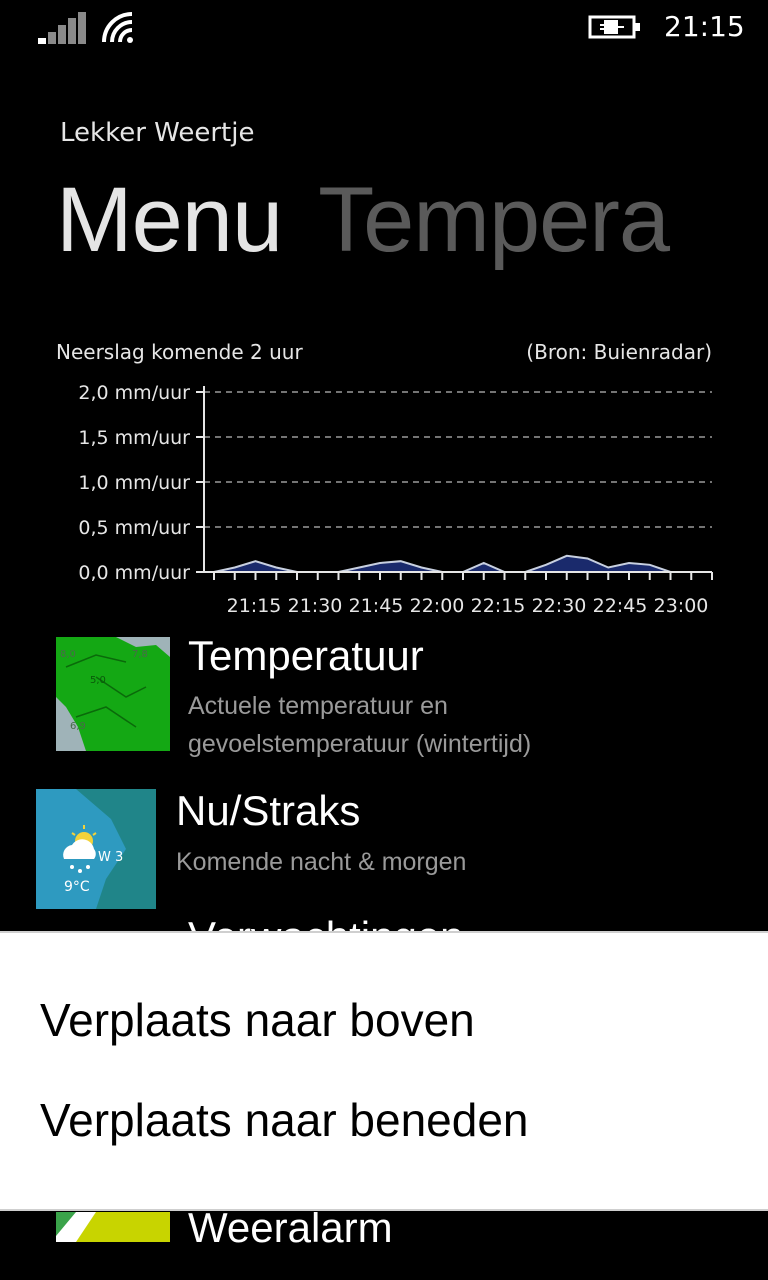  Describe the element at coordinates (360, 744) in the screenshot. I see `description-line: gevoelstemperatuur (wintertijd)` at that location.